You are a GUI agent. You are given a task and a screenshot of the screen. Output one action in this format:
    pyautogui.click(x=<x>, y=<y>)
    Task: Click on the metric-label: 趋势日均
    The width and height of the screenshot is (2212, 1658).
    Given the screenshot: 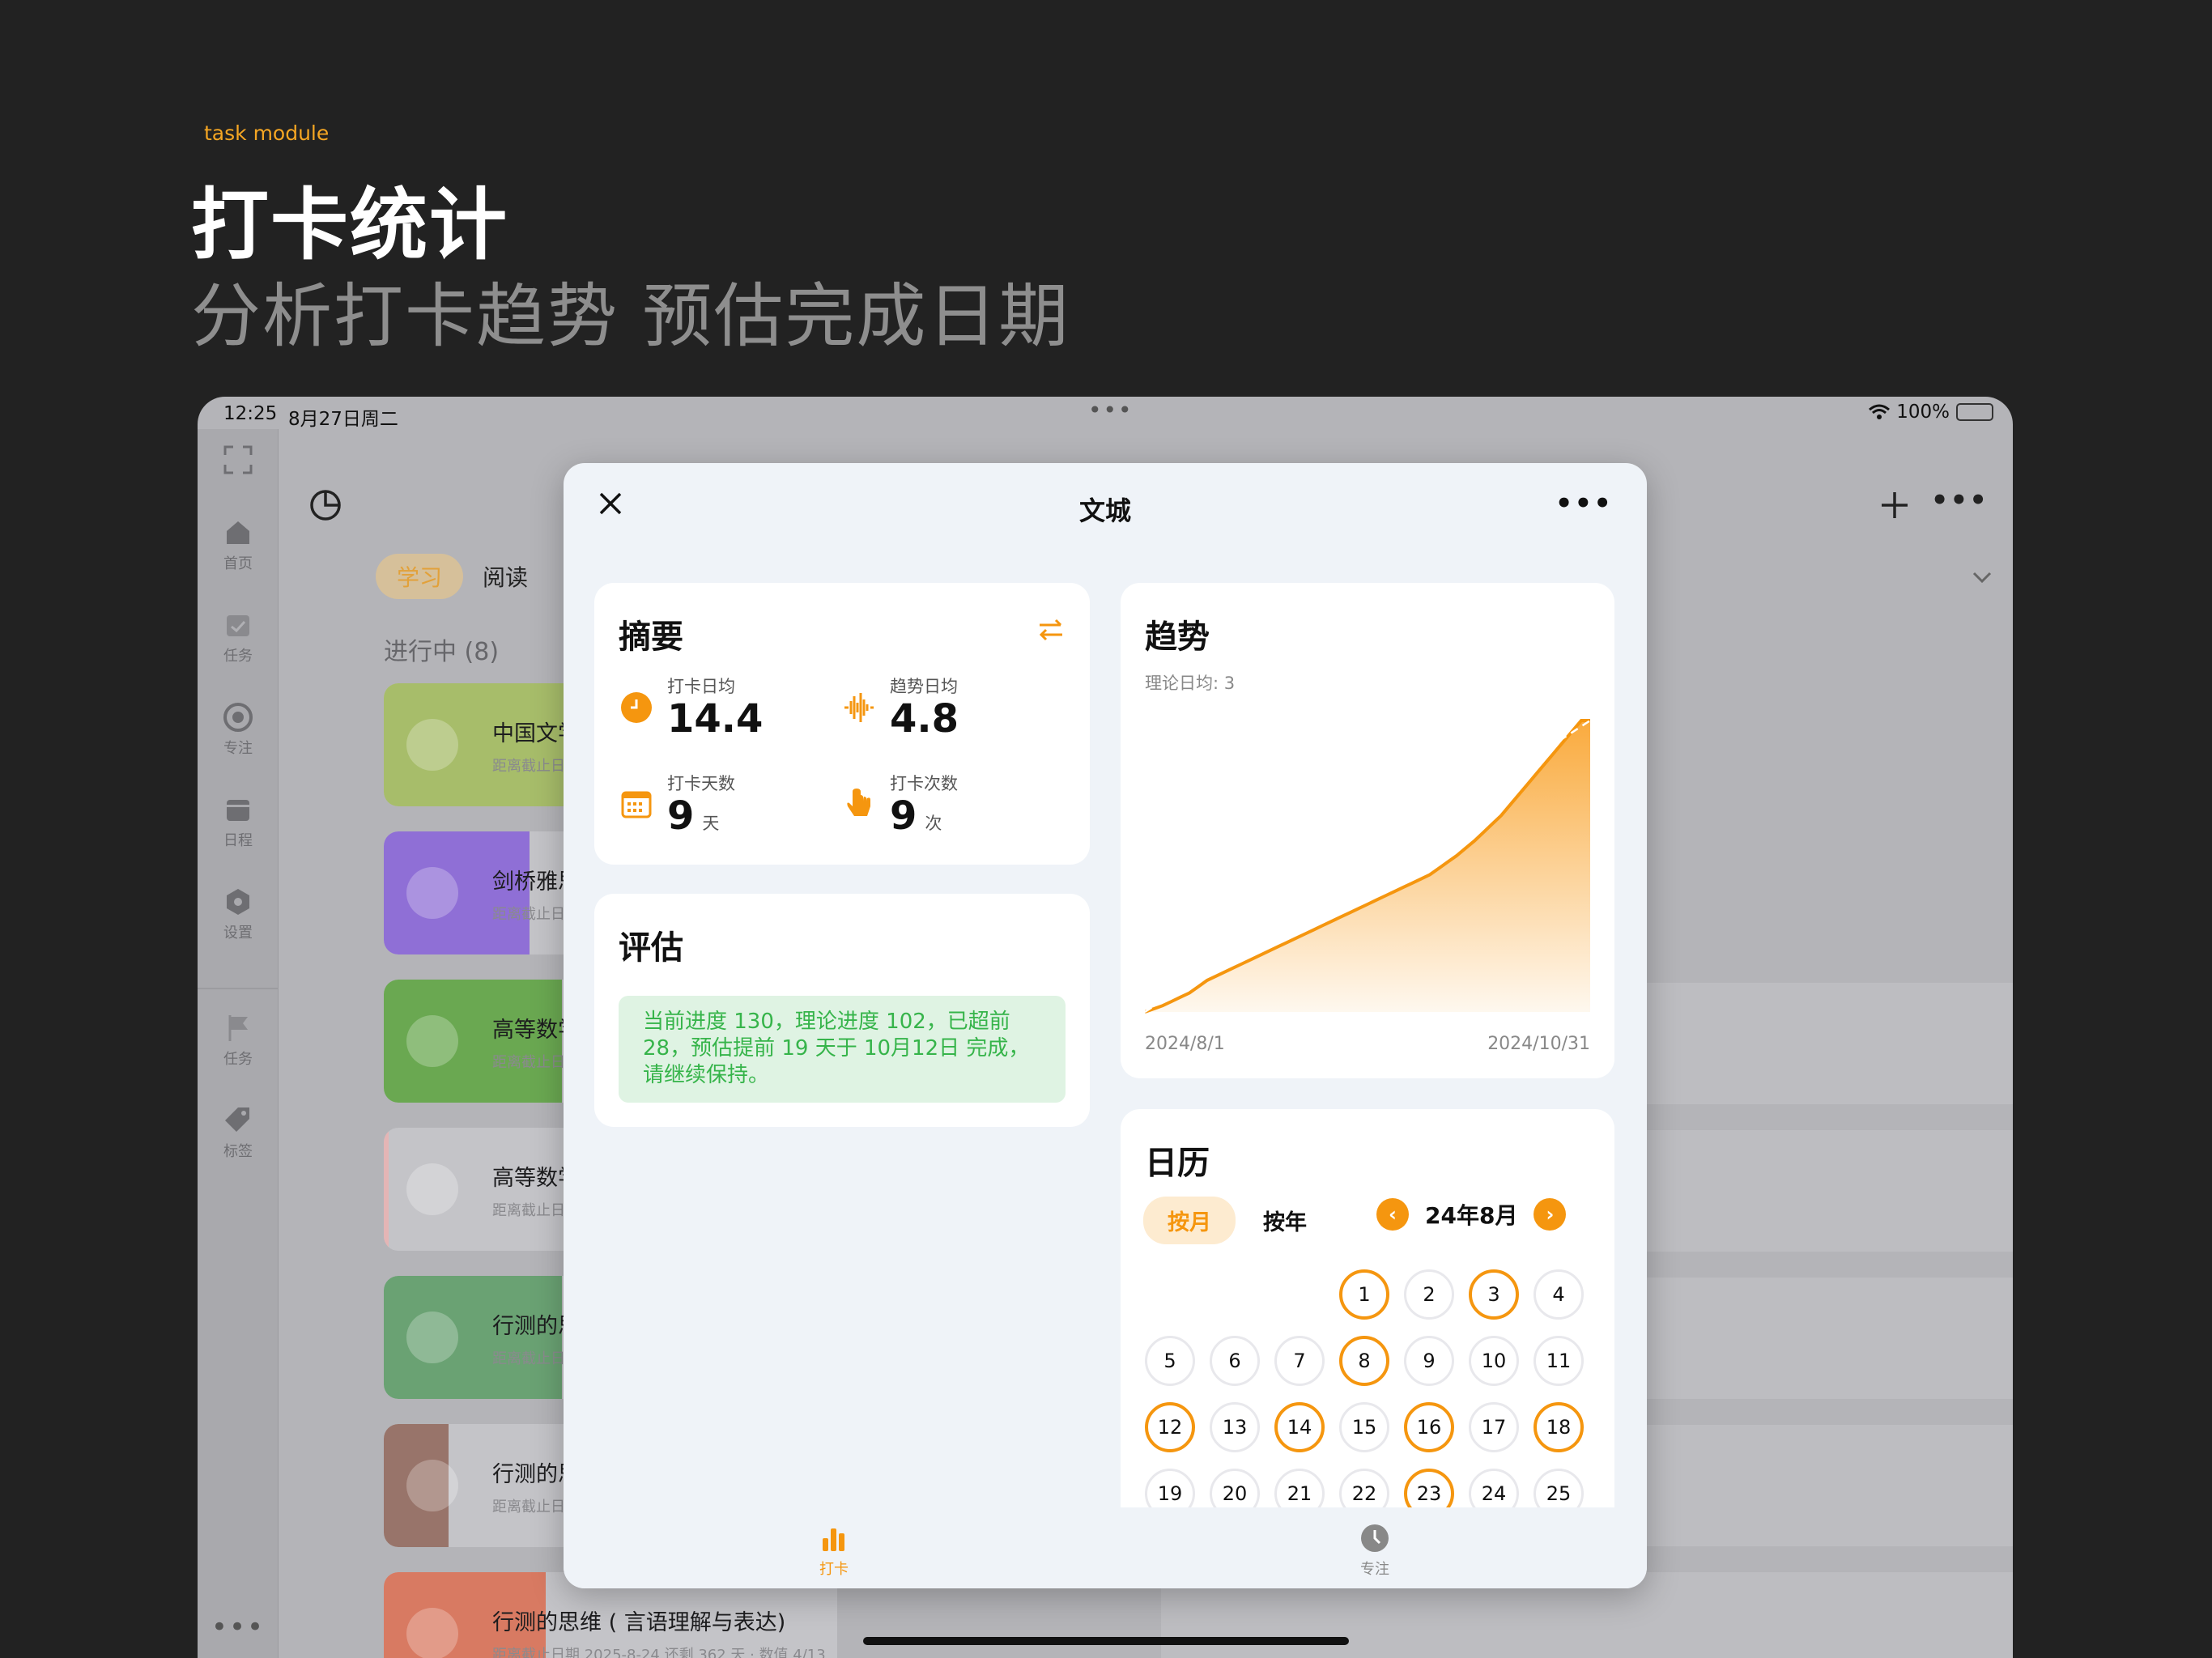 What is the action you would take?
    pyautogui.click(x=924, y=686)
    